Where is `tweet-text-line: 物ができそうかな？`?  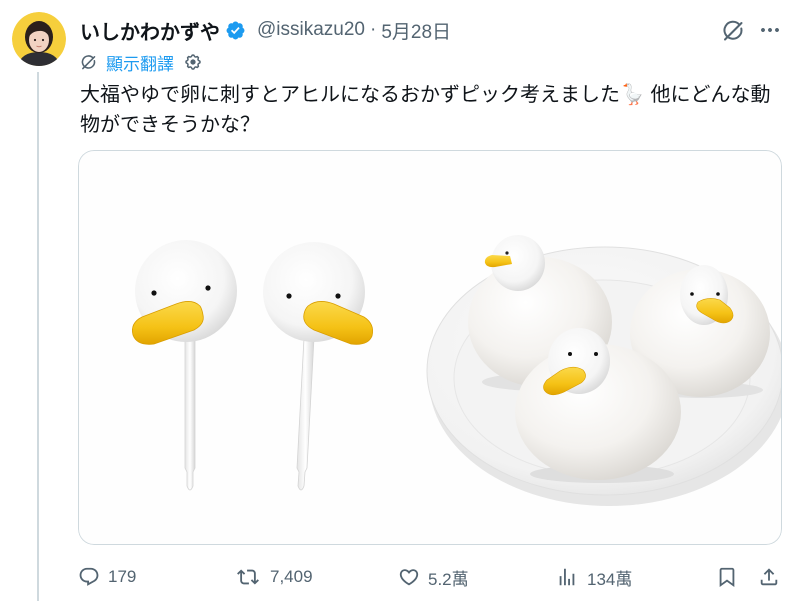 tweet-text-line: 物ができそうかな？ is located at coordinates (170, 125).